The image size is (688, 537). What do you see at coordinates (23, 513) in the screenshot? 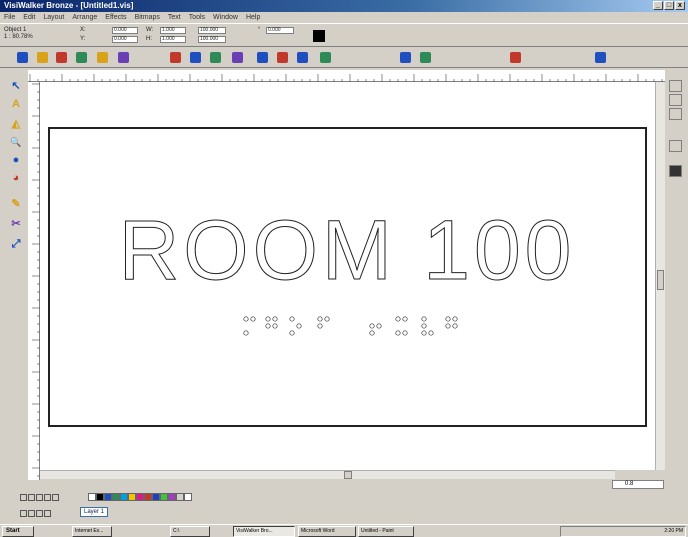
I see `first-layer-button` at bounding box center [23, 513].